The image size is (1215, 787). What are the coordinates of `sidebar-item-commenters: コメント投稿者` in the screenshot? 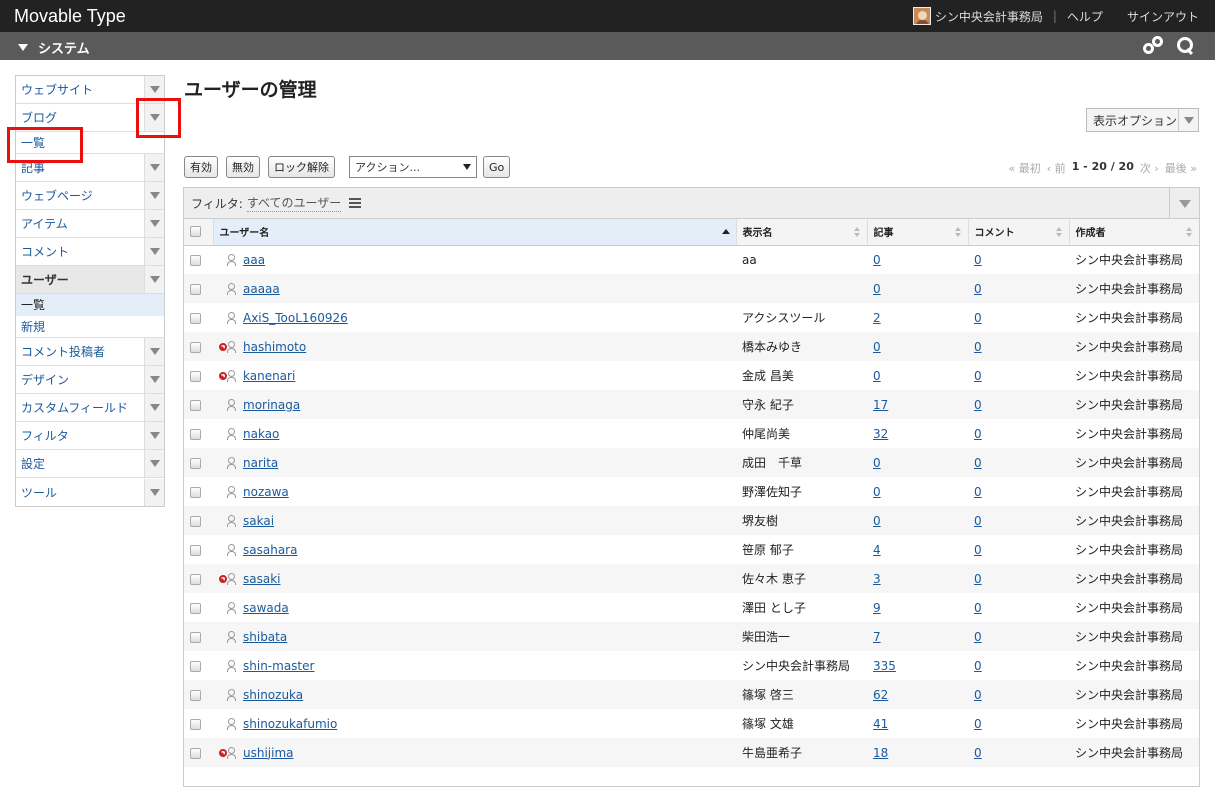 It's located at (90, 352).